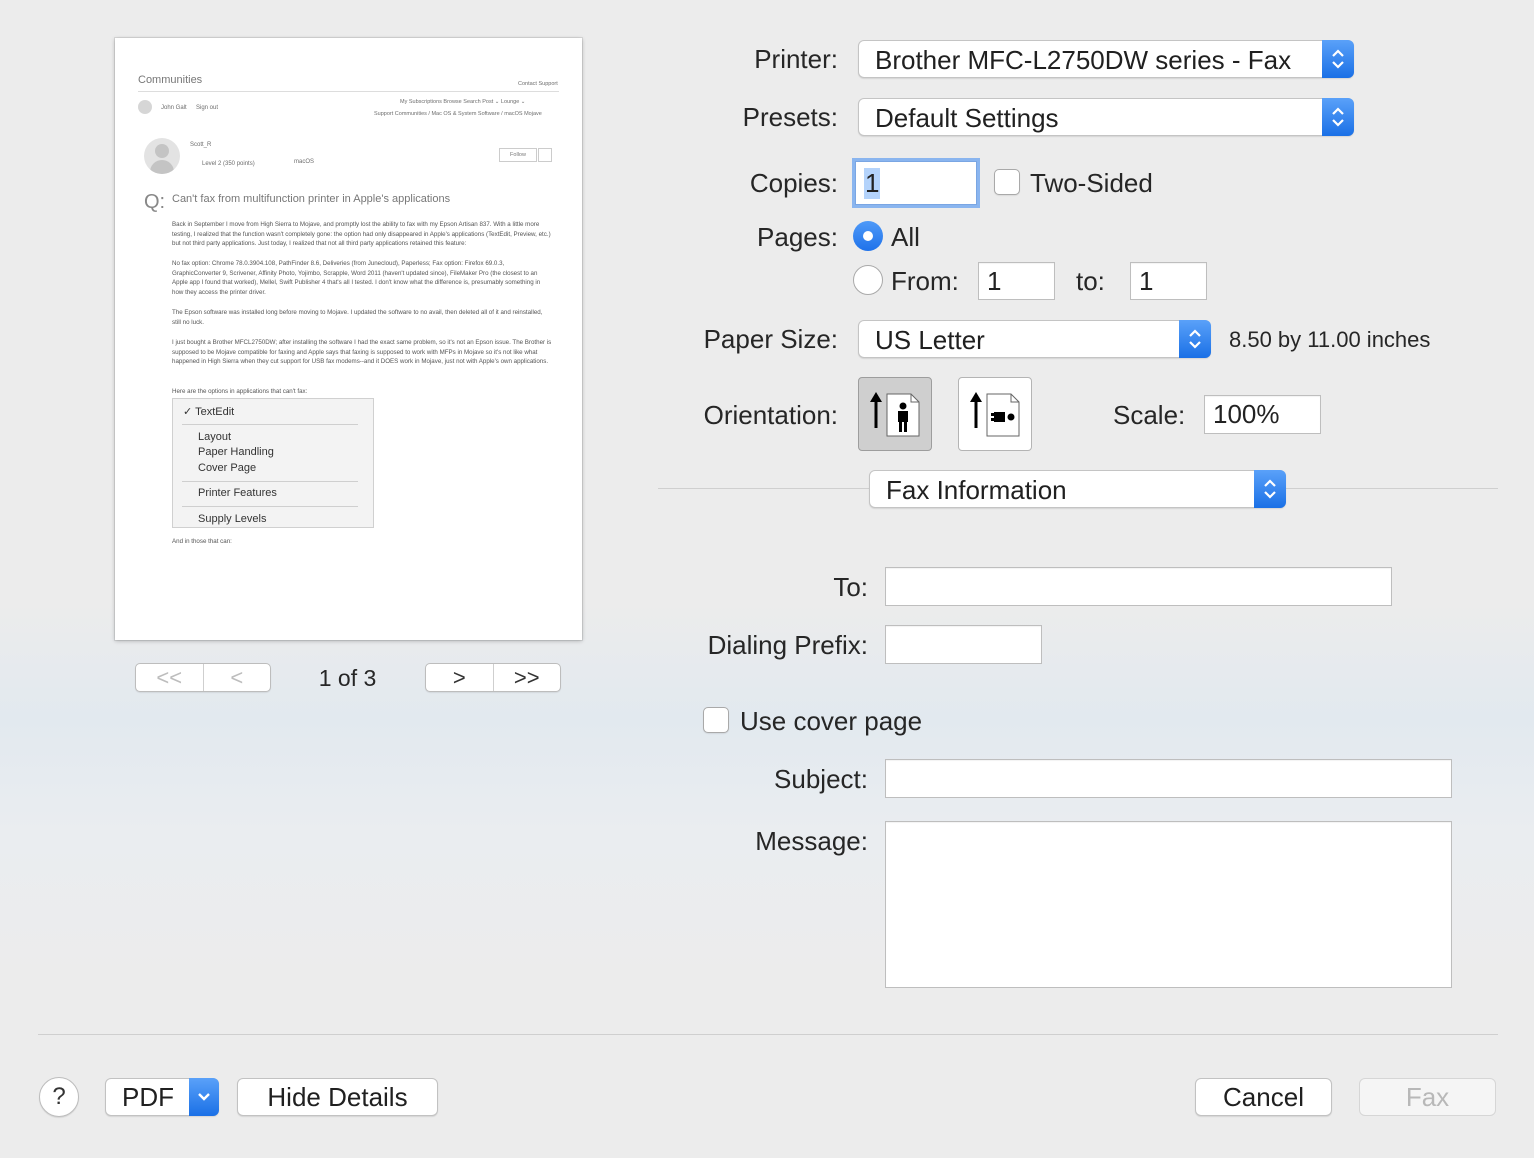  I want to click on printer-value: Brother MFC-L2750DW series - Fax, so click(1083, 60).